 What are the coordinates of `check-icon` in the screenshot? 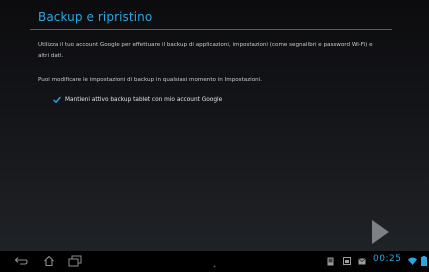 It's located at (57, 99).